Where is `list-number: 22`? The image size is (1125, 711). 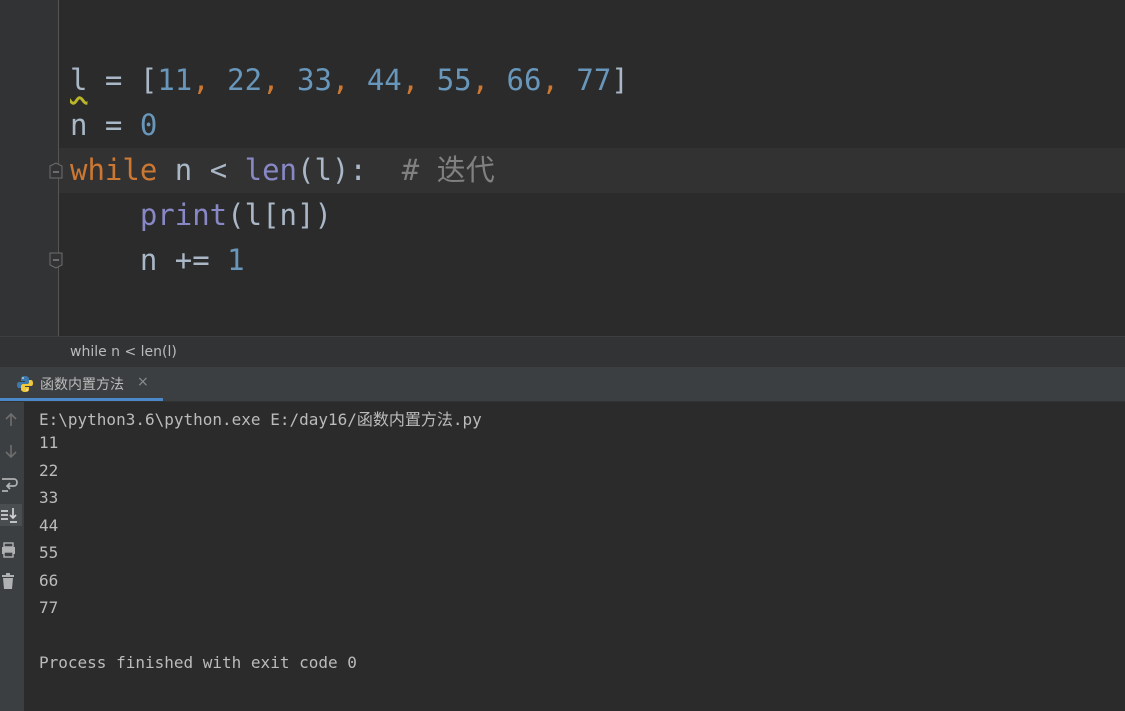 list-number: 22 is located at coordinates (245, 80).